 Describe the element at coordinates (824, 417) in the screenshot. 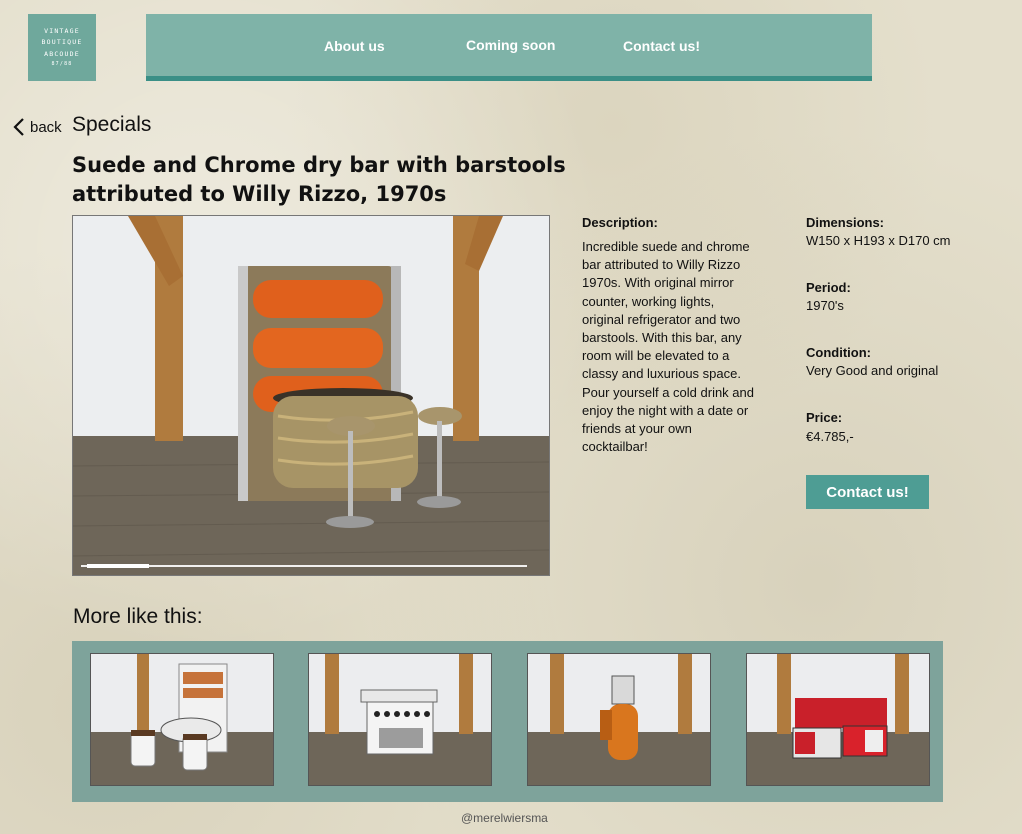

I see `price-label: Price:` at that location.